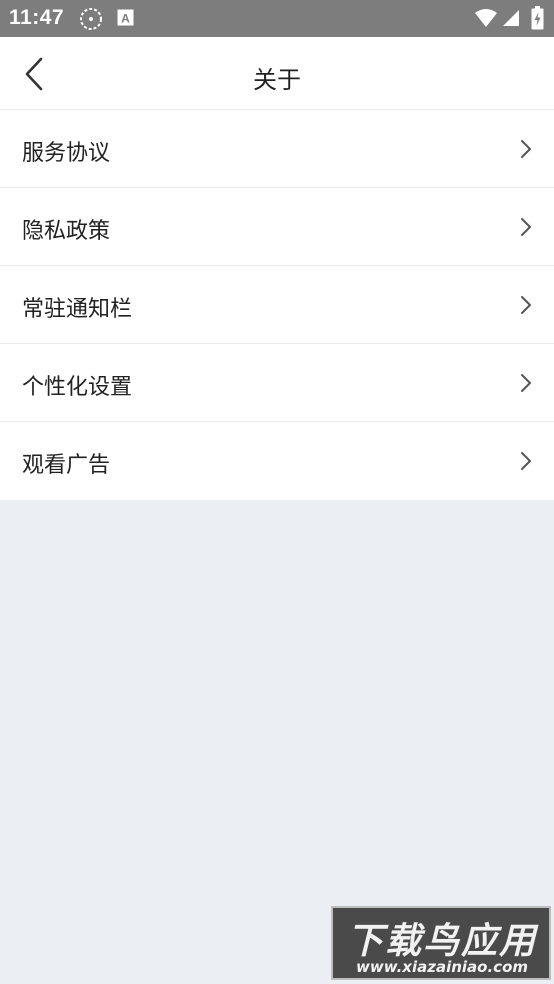 The width and height of the screenshot is (554, 984). I want to click on watermark-title: 下载鸟应用, so click(441, 941).